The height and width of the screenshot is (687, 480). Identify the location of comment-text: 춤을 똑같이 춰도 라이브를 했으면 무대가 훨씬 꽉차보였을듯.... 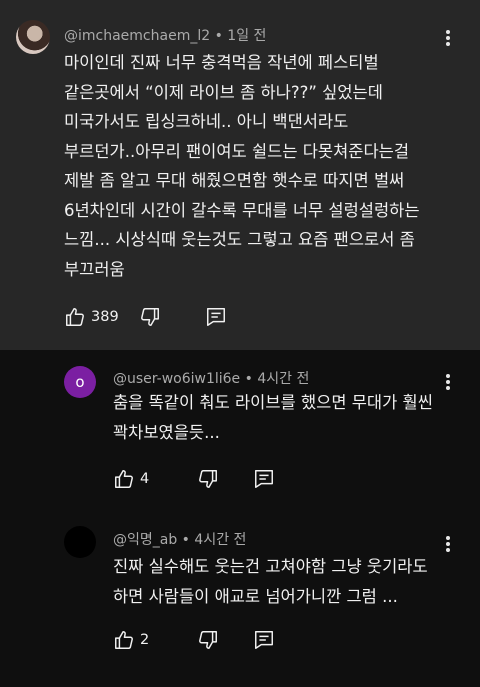
(273, 417).